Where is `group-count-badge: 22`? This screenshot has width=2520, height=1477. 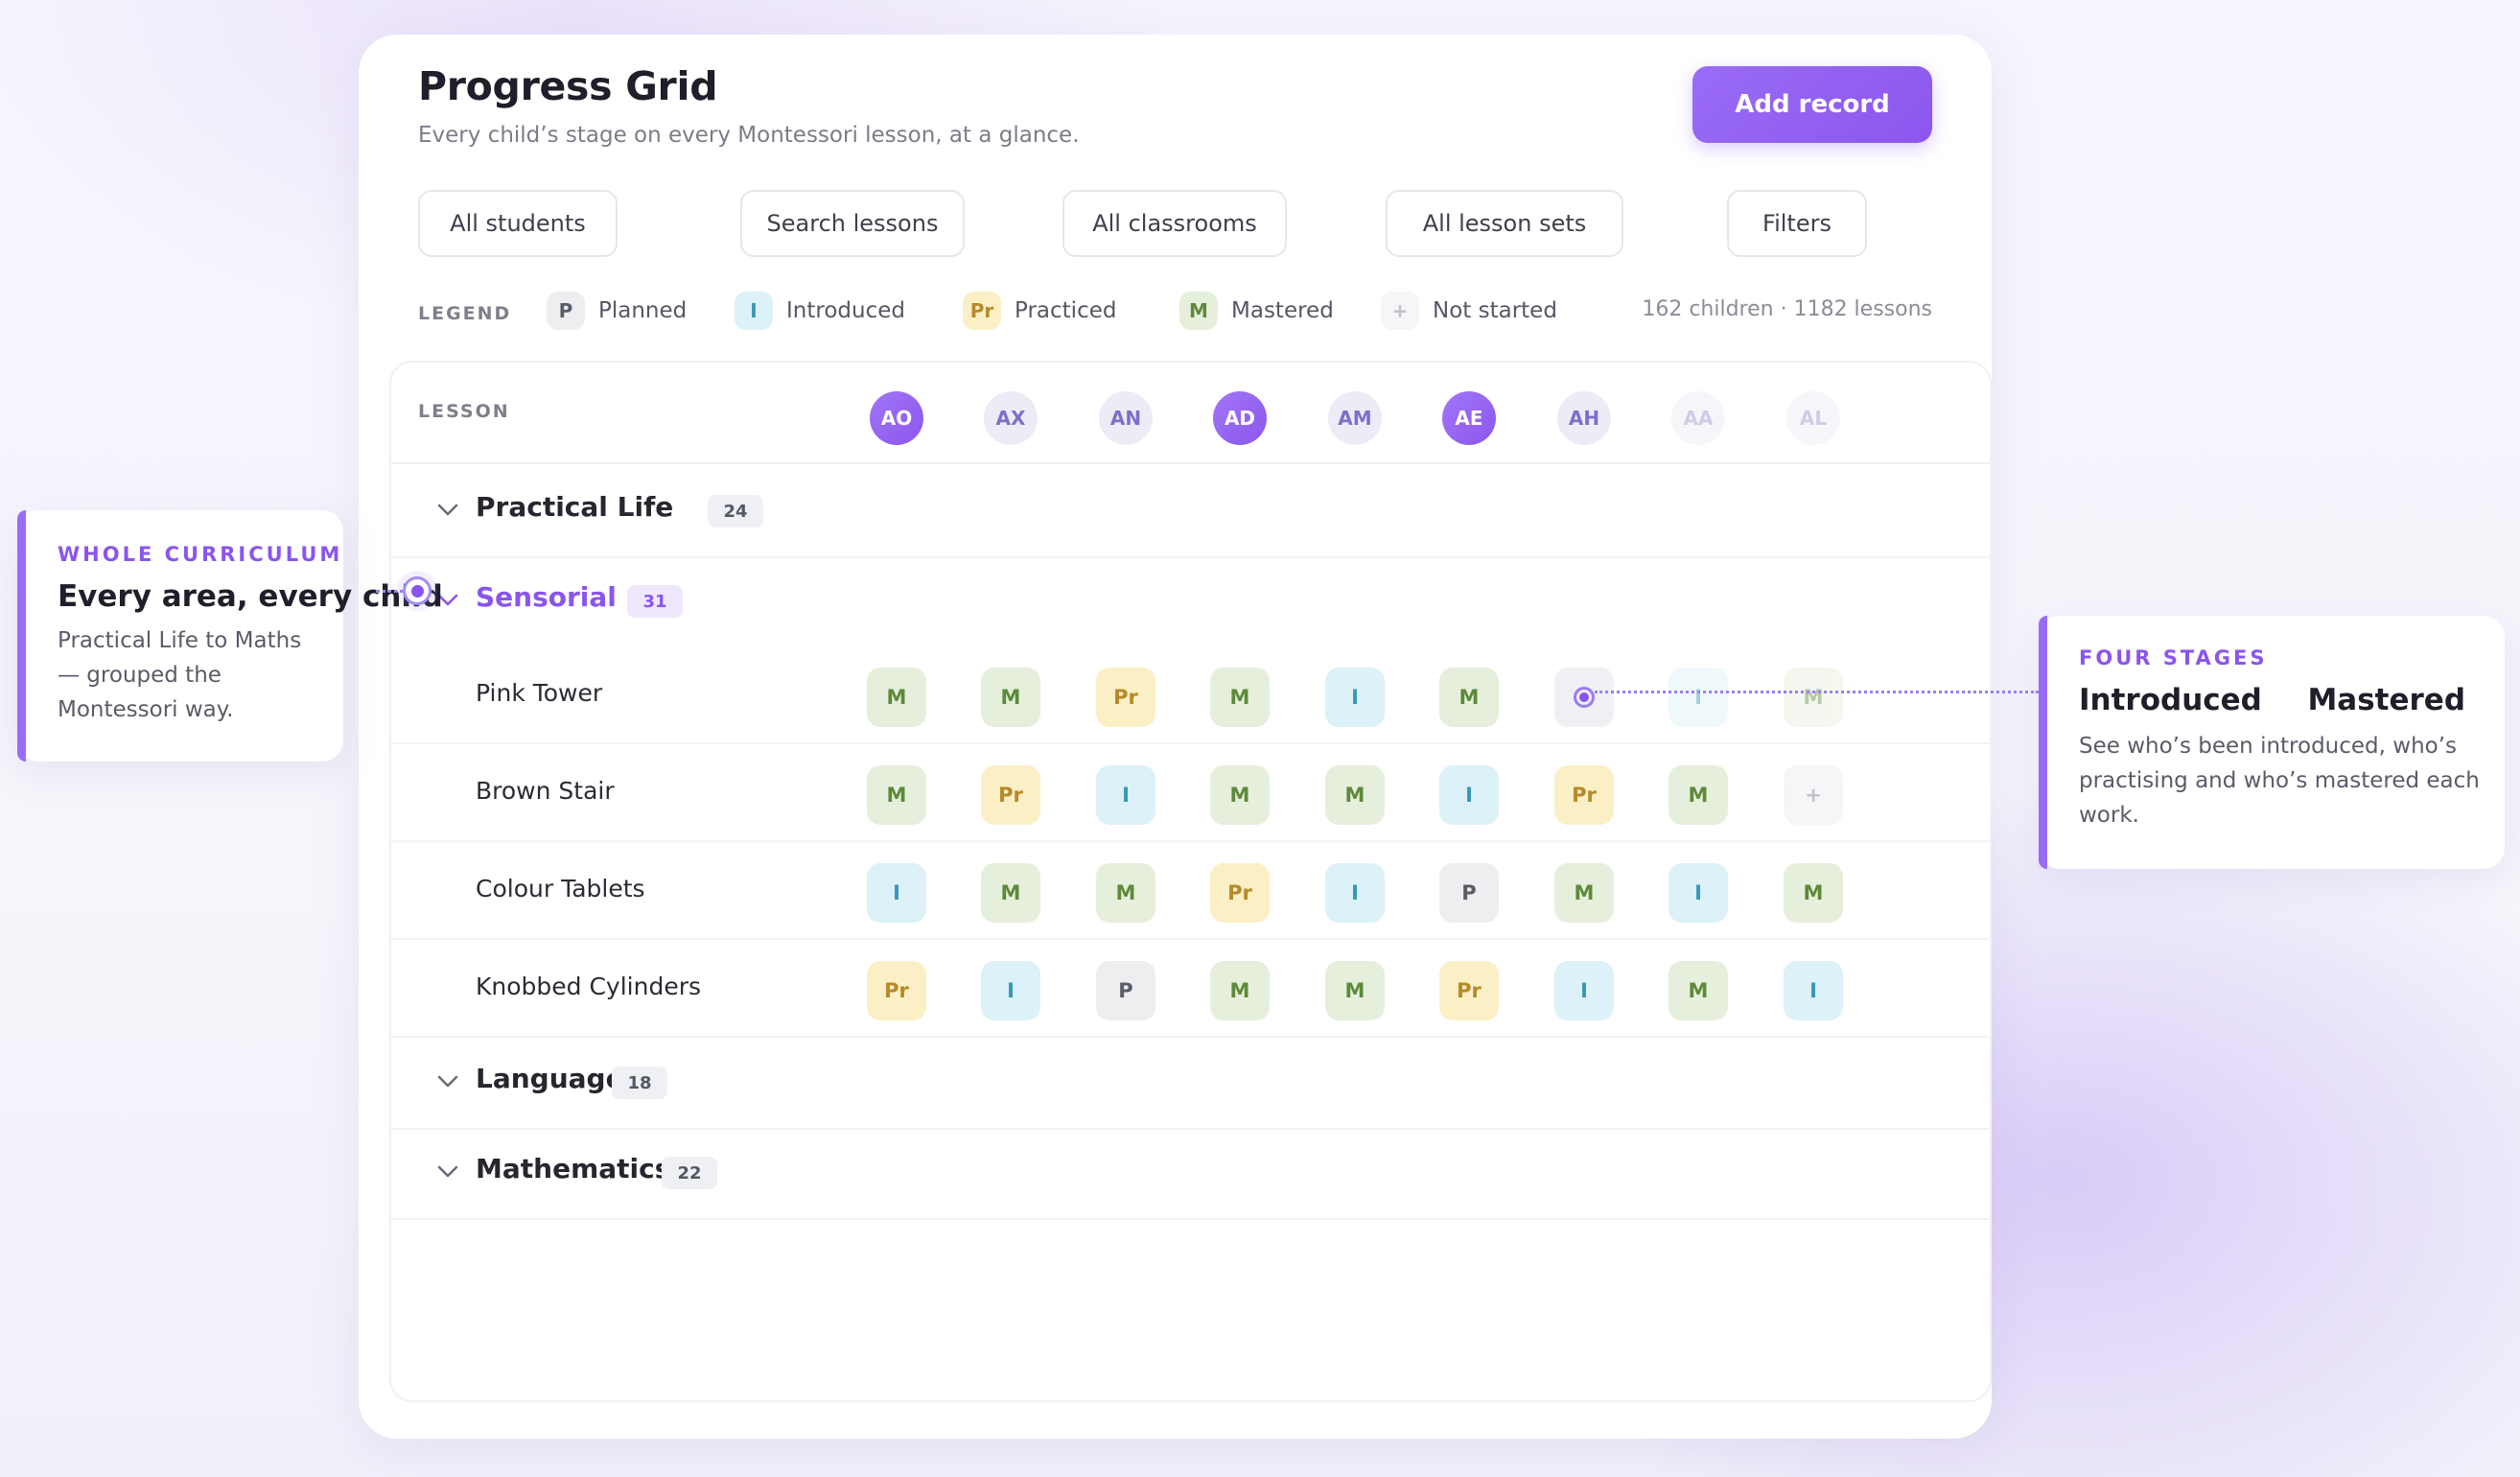 group-count-badge: 22 is located at coordinates (689, 1173).